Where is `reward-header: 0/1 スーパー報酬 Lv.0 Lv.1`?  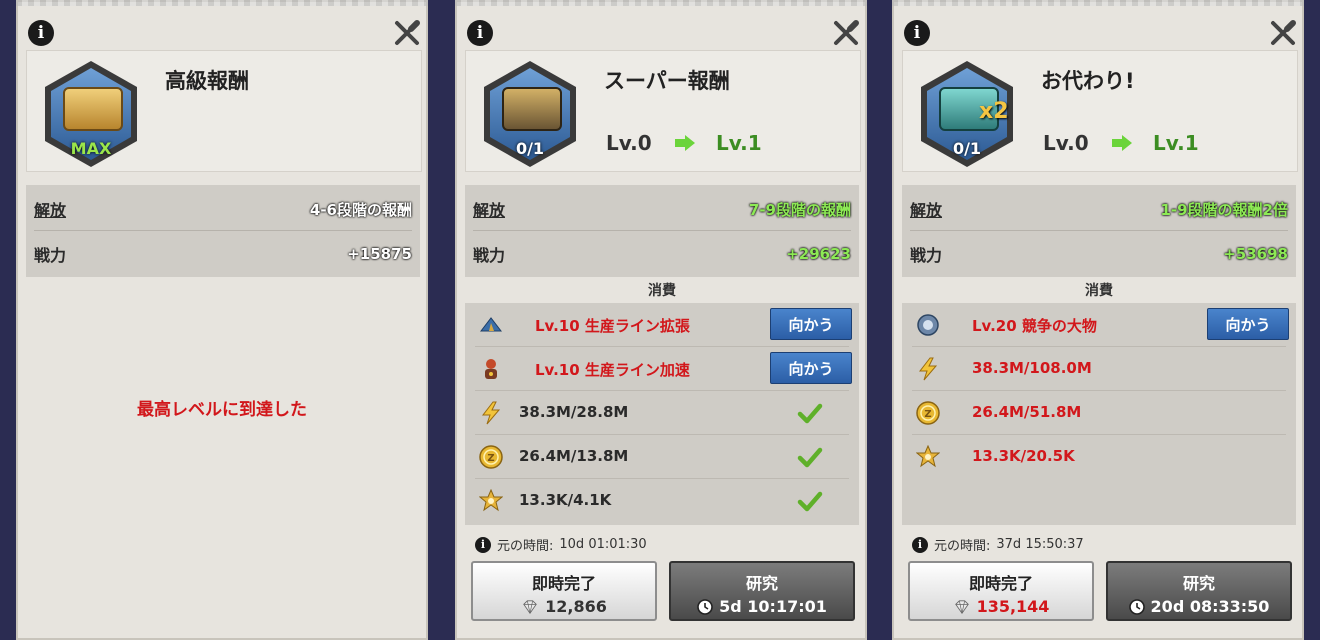
reward-header: 0/1 スーパー報酬 Lv.0 Lv.1 is located at coordinates (663, 111).